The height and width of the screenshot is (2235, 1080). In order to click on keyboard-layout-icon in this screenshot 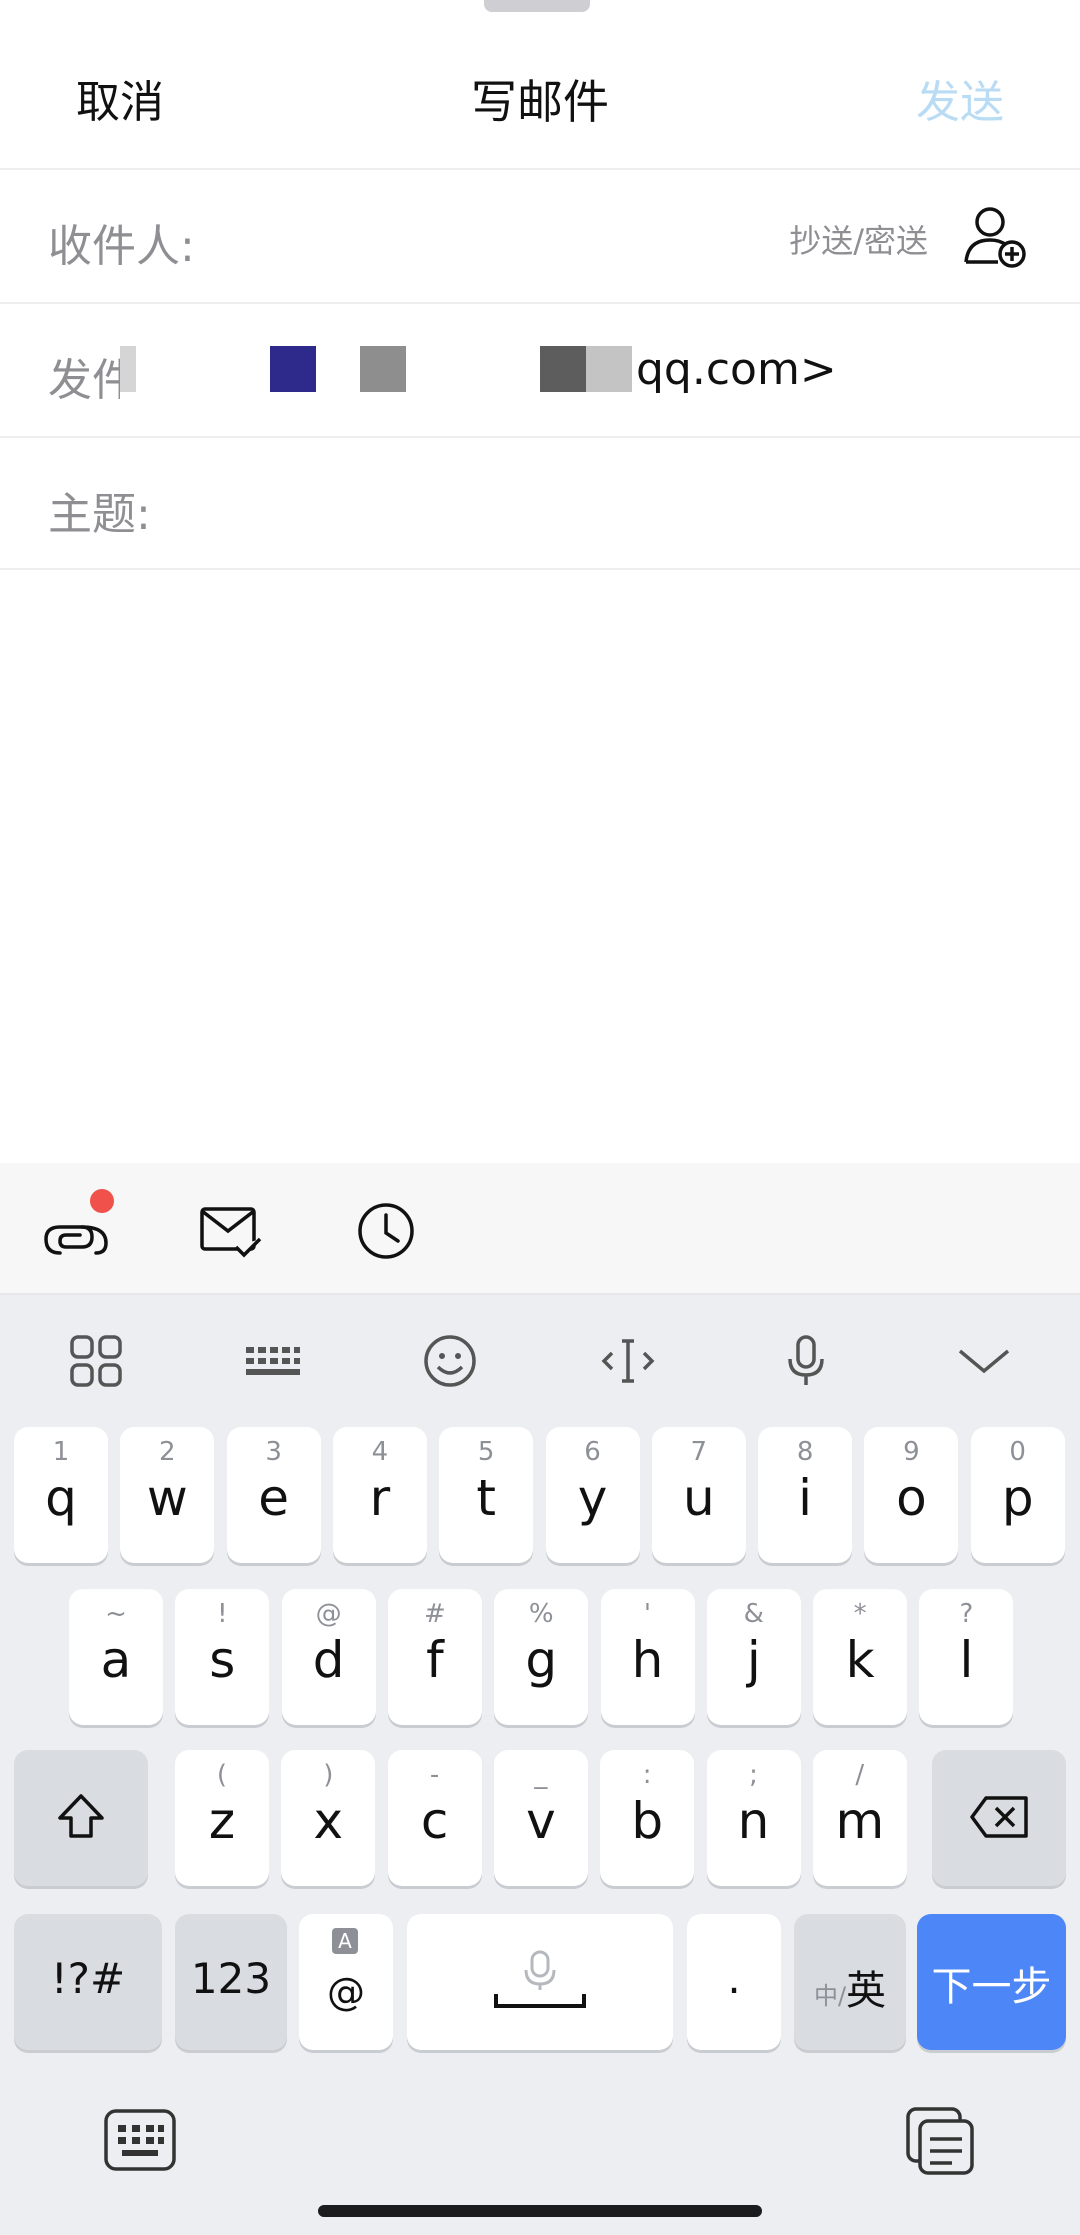, I will do `click(272, 1361)`.